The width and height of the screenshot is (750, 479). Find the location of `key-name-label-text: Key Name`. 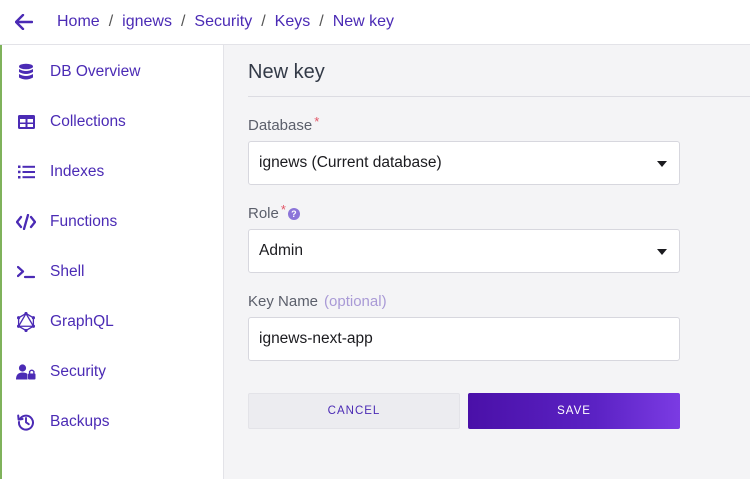

key-name-label-text: Key Name is located at coordinates (283, 301).